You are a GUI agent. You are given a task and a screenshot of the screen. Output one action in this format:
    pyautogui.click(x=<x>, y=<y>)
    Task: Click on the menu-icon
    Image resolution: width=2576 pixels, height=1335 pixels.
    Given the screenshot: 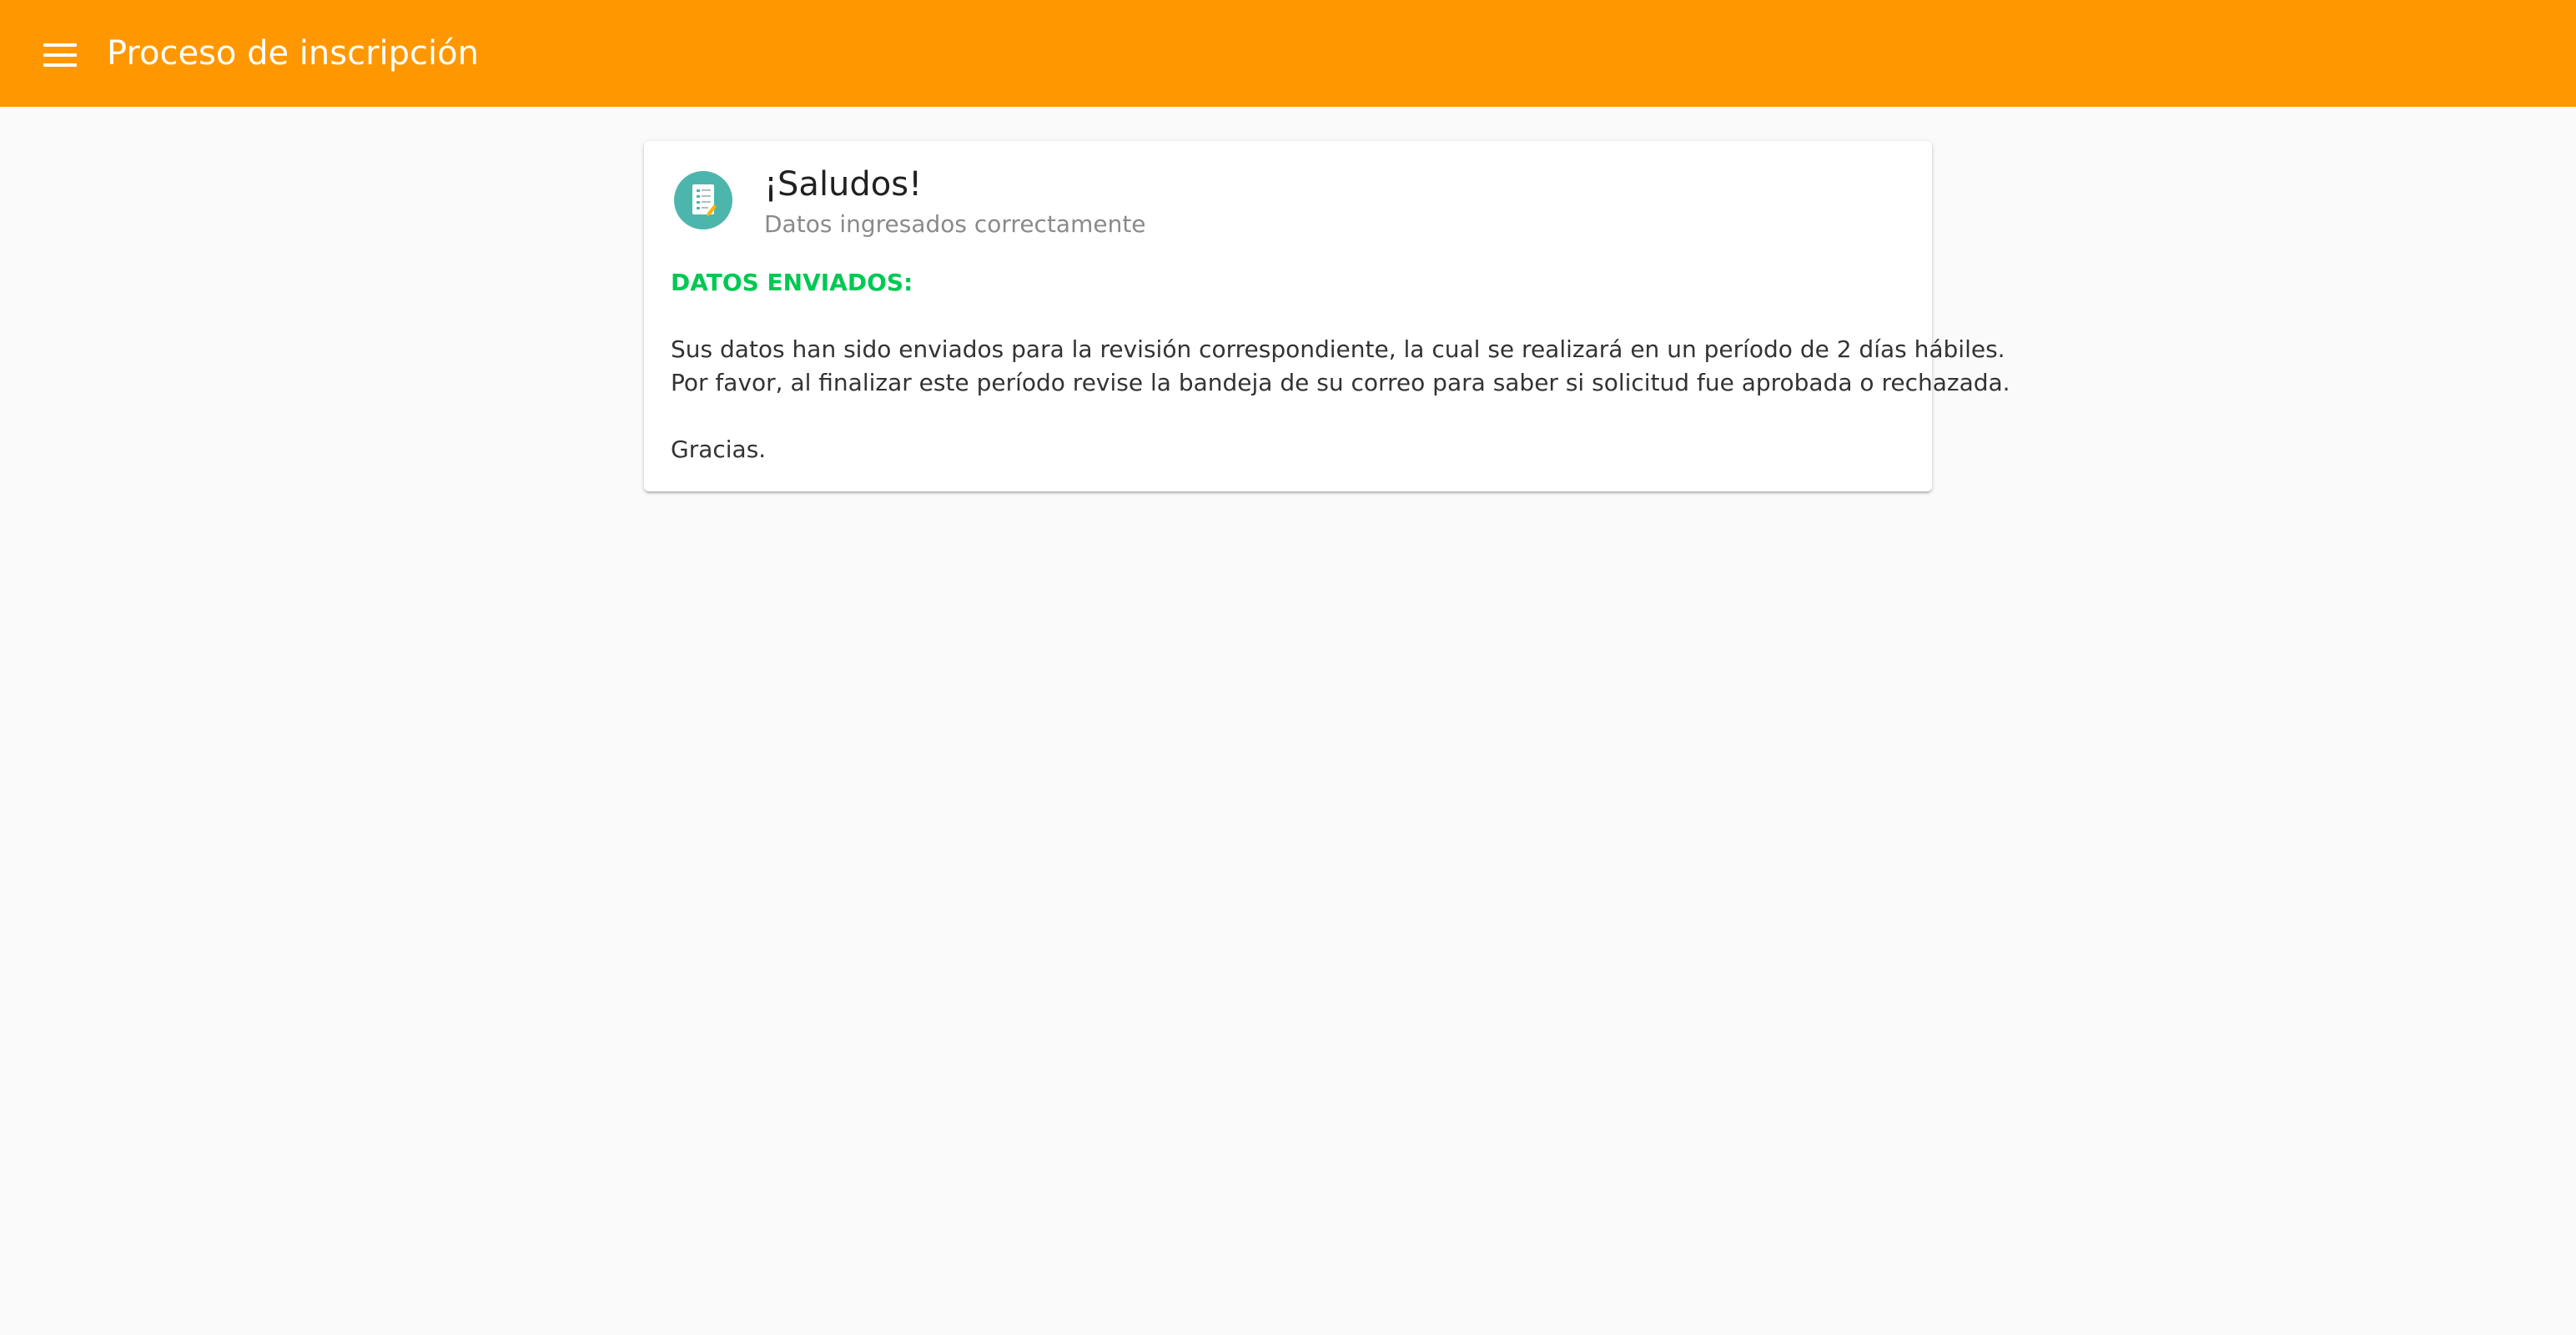 What is the action you would take?
    pyautogui.click(x=60, y=55)
    